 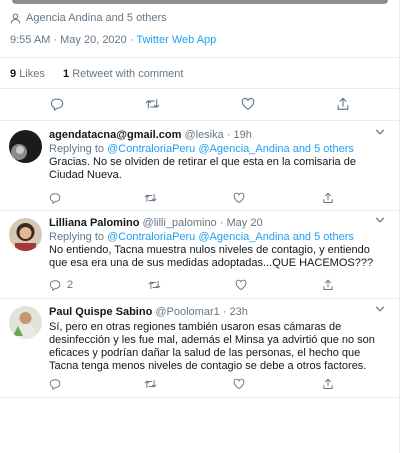 I want to click on display-name: agendatacna@gmail.com, so click(x=115, y=135).